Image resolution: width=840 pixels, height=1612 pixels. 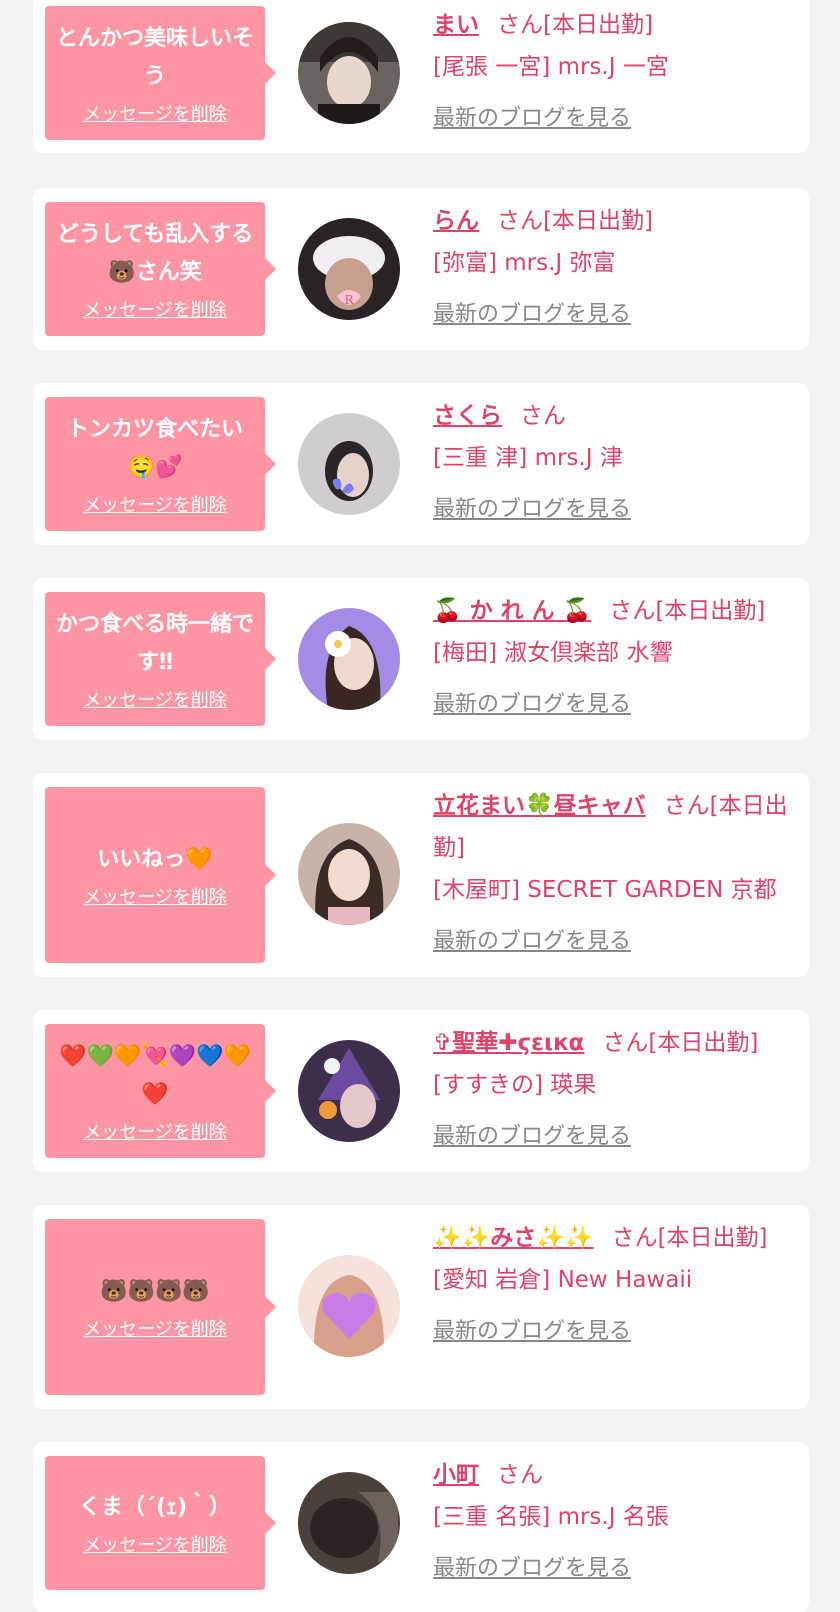 I want to click on store-info: [木屋町] SECRET GARDEN 京都, so click(x=605, y=890).